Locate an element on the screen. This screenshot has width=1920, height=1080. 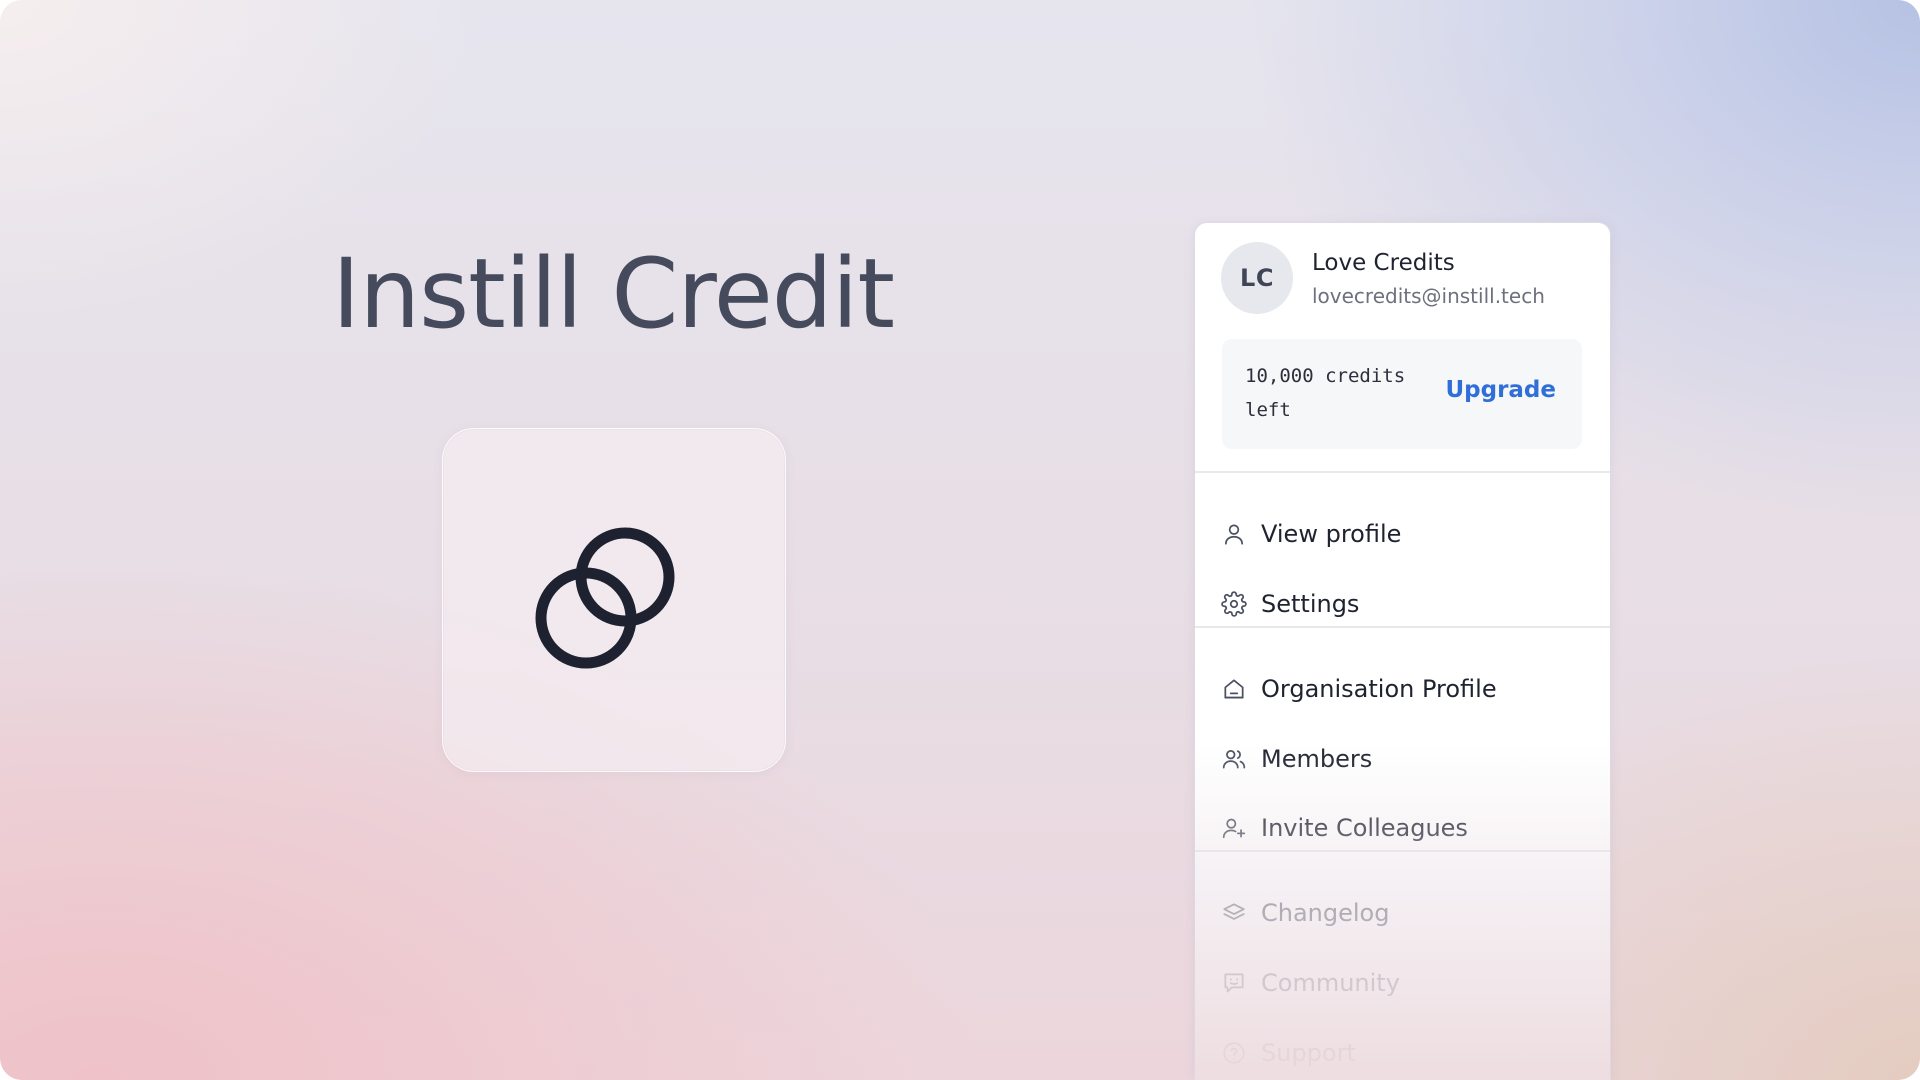
gear-icon is located at coordinates (1234, 604).